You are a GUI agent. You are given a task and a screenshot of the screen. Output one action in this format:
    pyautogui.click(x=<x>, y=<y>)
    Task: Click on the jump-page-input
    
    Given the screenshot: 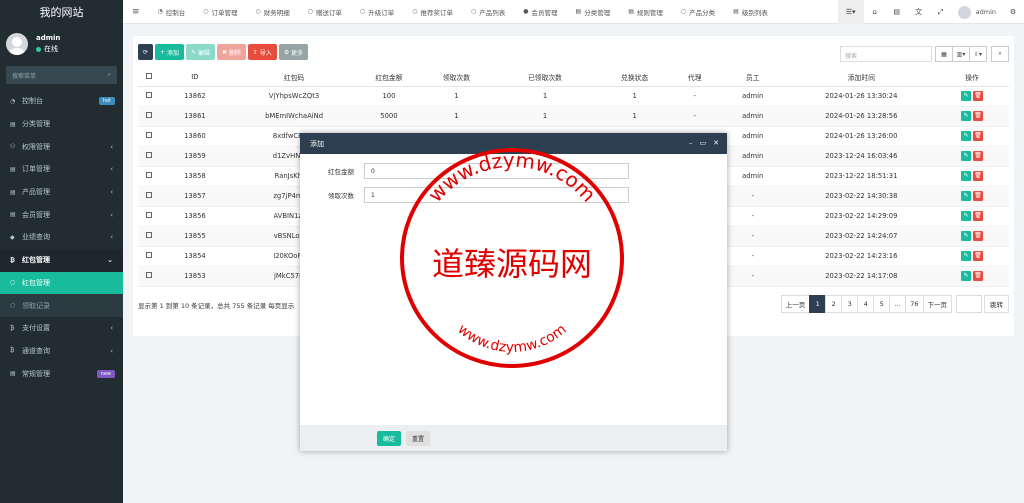 What is the action you would take?
    pyautogui.click(x=969, y=304)
    